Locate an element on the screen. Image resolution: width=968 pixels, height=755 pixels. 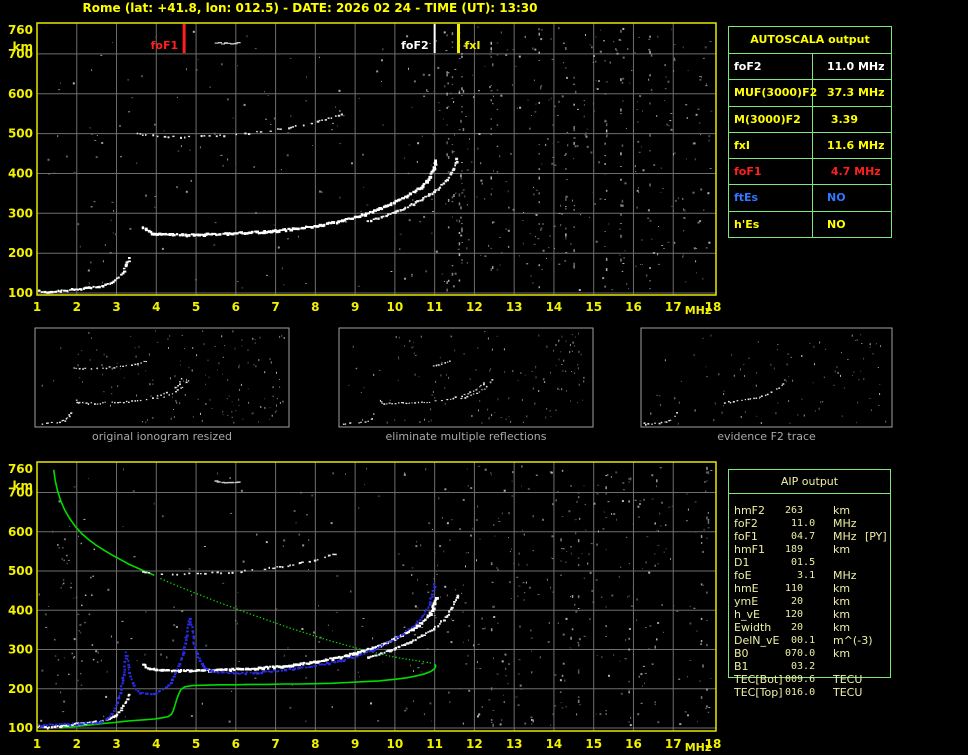
aip-row-value: 03.2 is located at coordinates (800, 666).